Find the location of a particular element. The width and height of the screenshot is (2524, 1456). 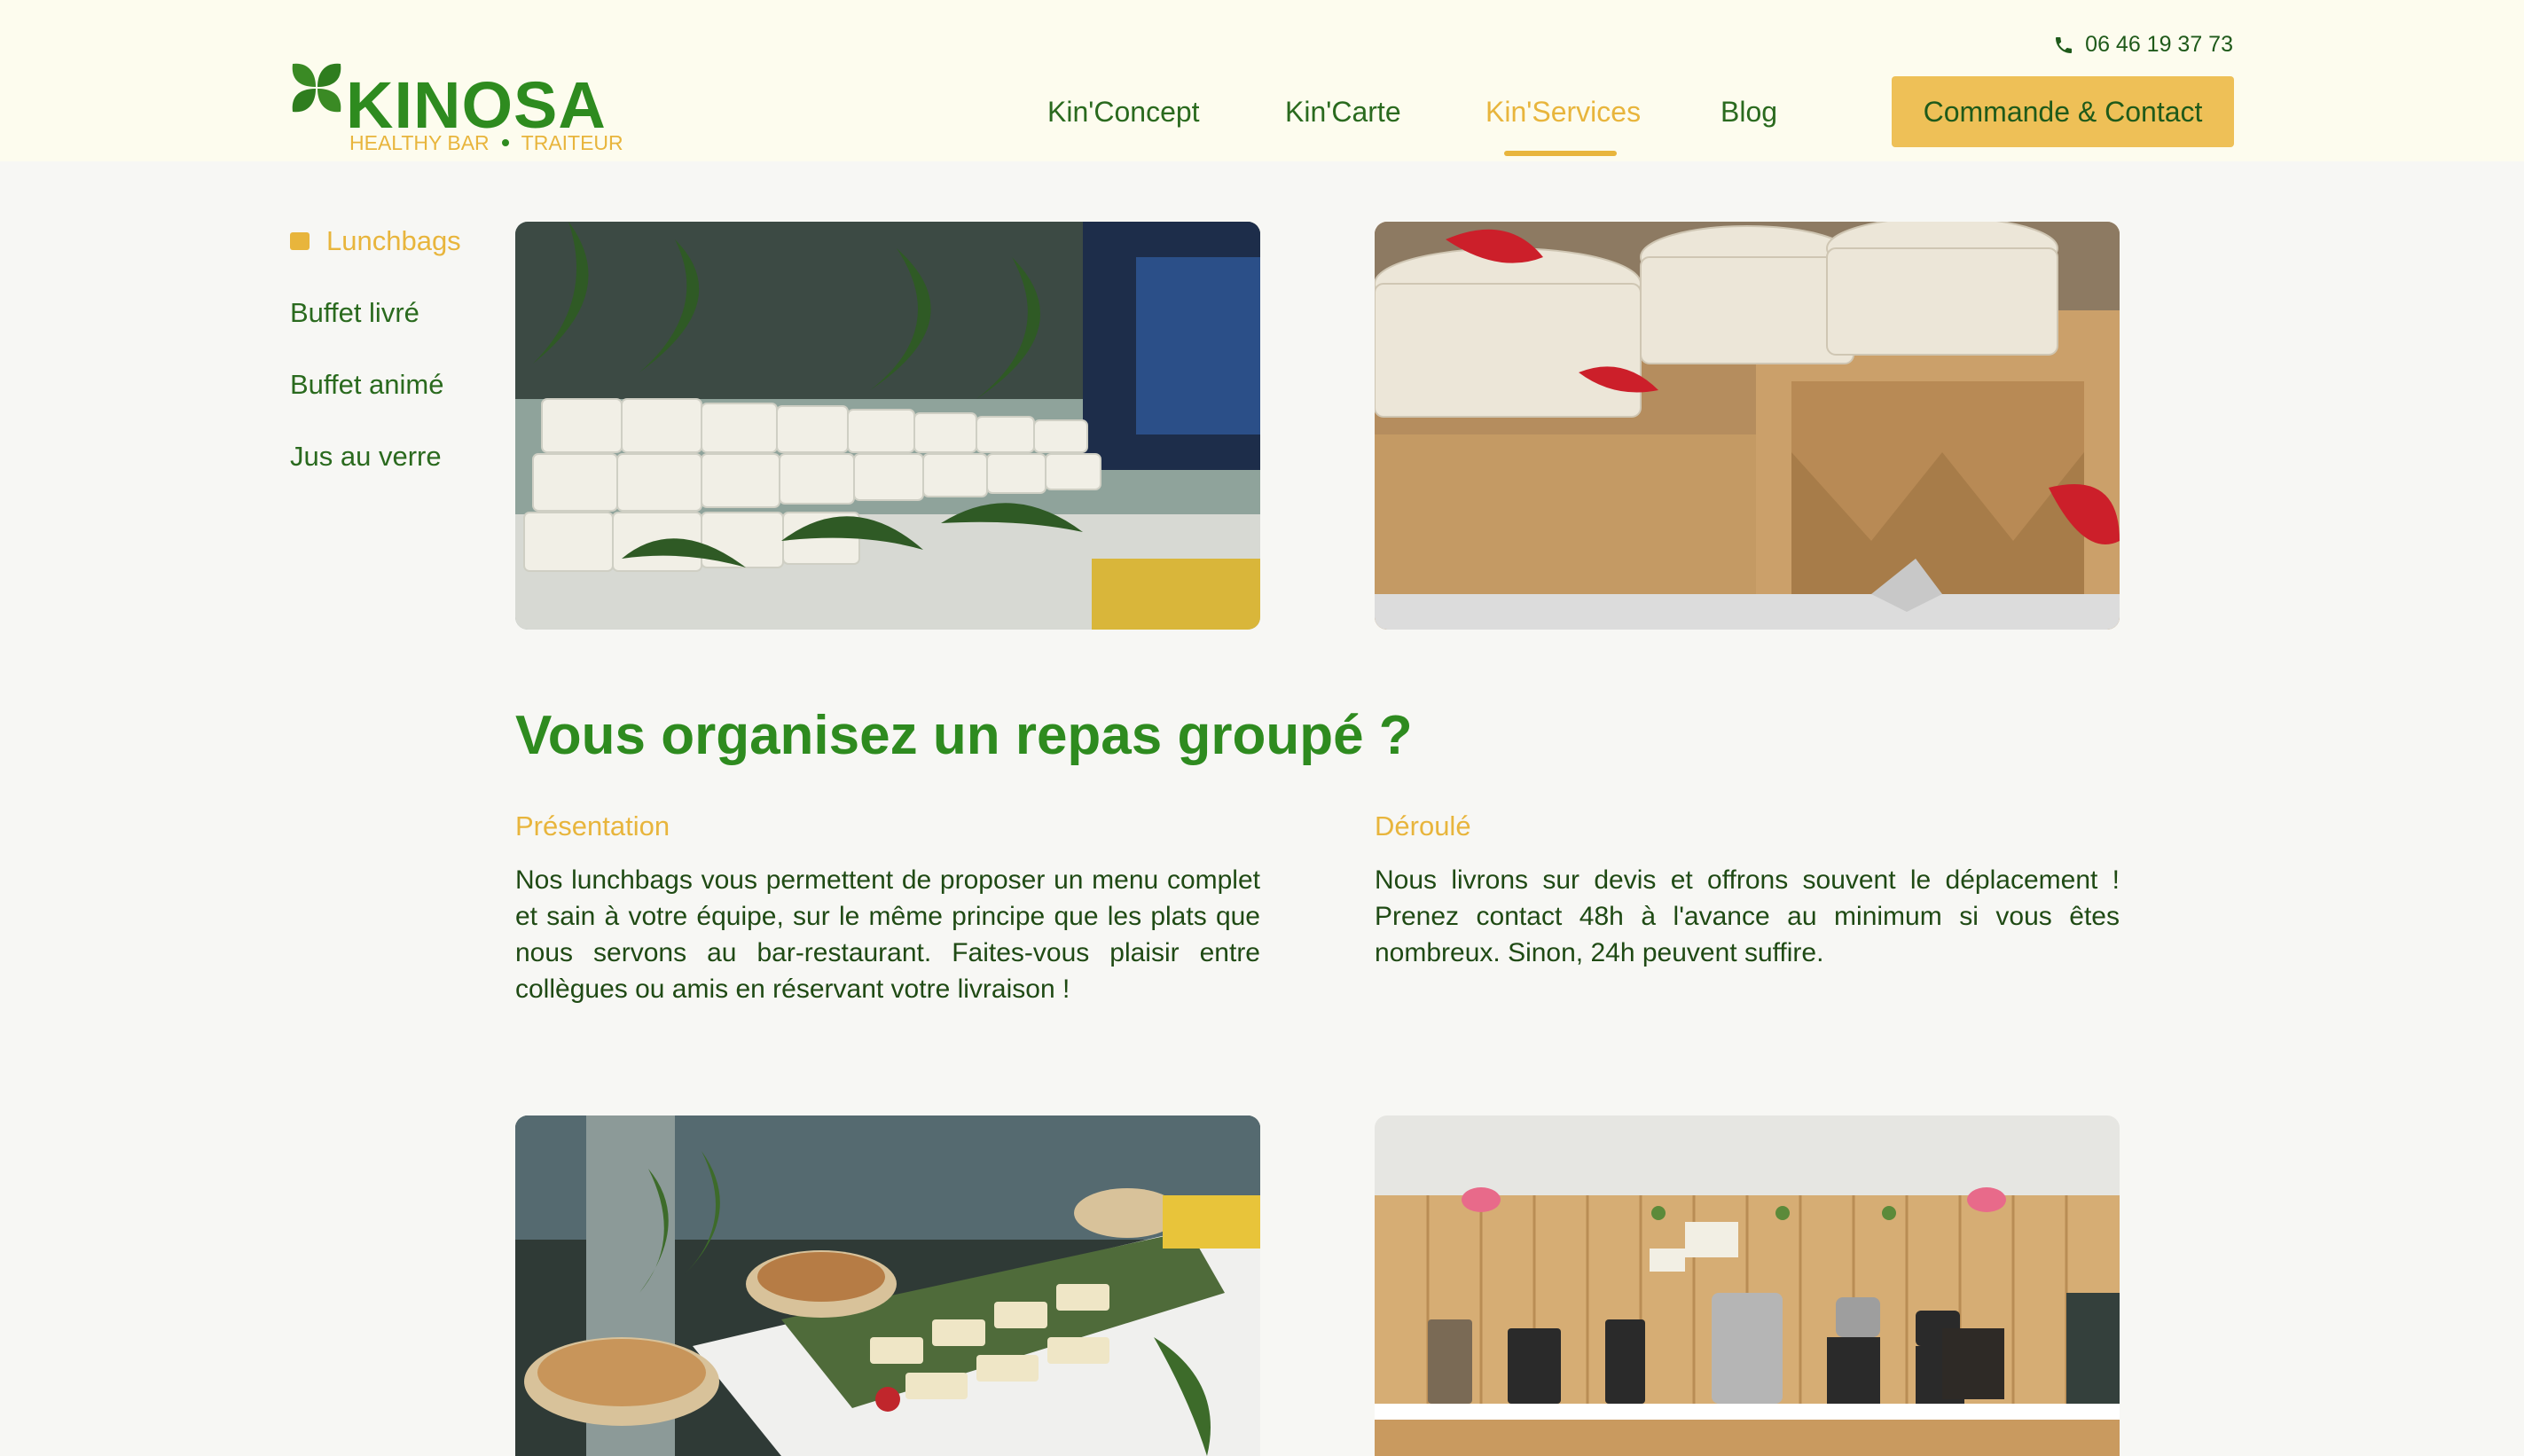

presentation-heading: Présentation is located at coordinates (592, 826).